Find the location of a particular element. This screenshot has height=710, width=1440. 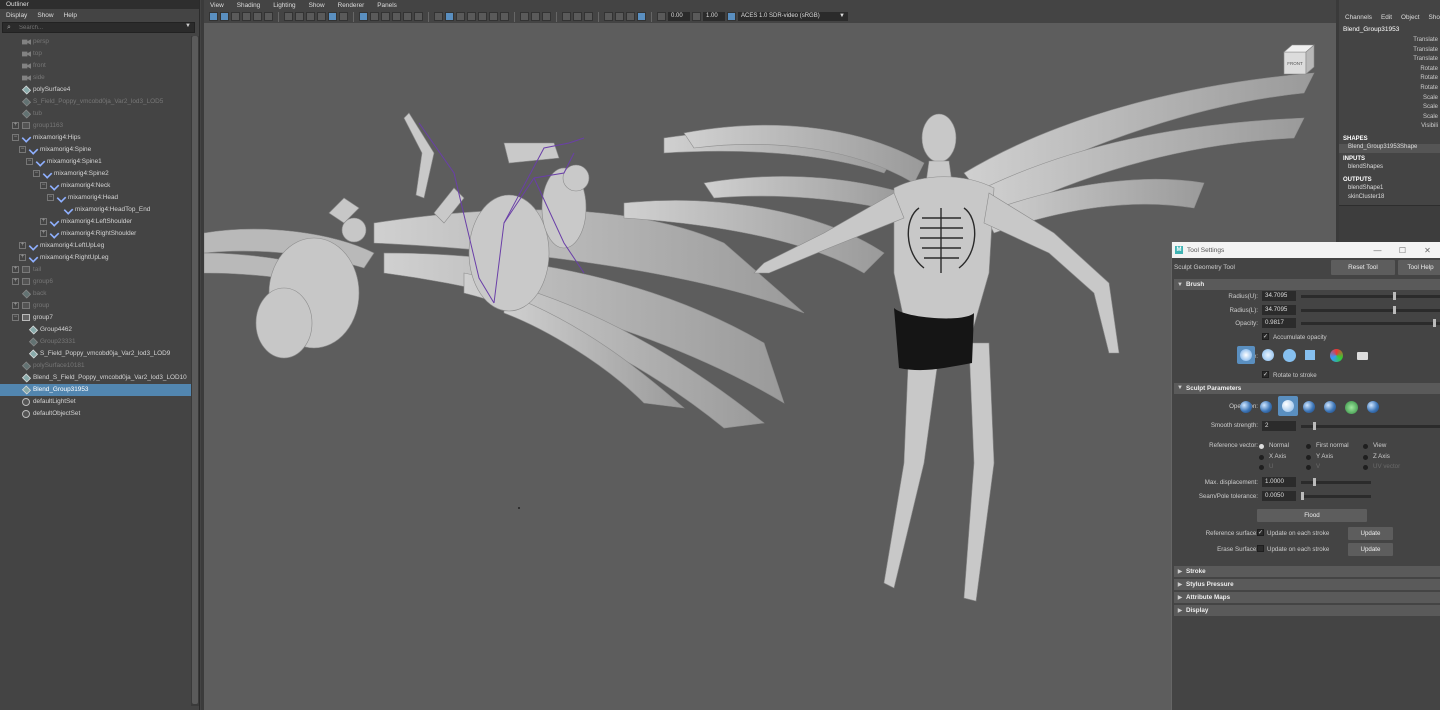

isolate-select-icon is located at coordinates (524, 16).